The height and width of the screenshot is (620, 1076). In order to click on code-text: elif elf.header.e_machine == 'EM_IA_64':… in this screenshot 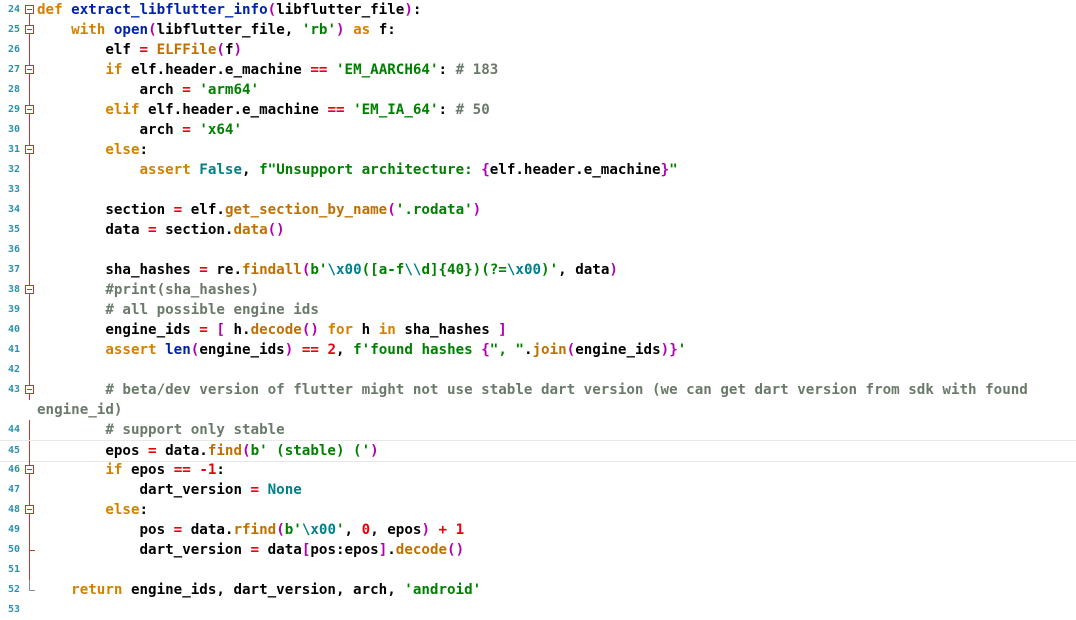, I will do `click(263, 110)`.